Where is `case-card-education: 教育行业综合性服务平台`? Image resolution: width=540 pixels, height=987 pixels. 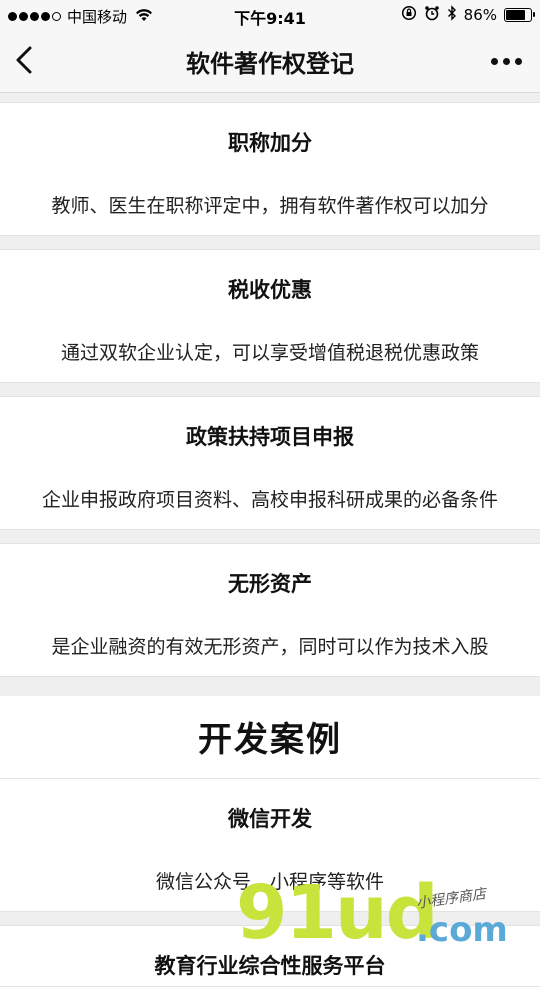 case-card-education: 教育行业综合性服务平台 is located at coordinates (270, 956).